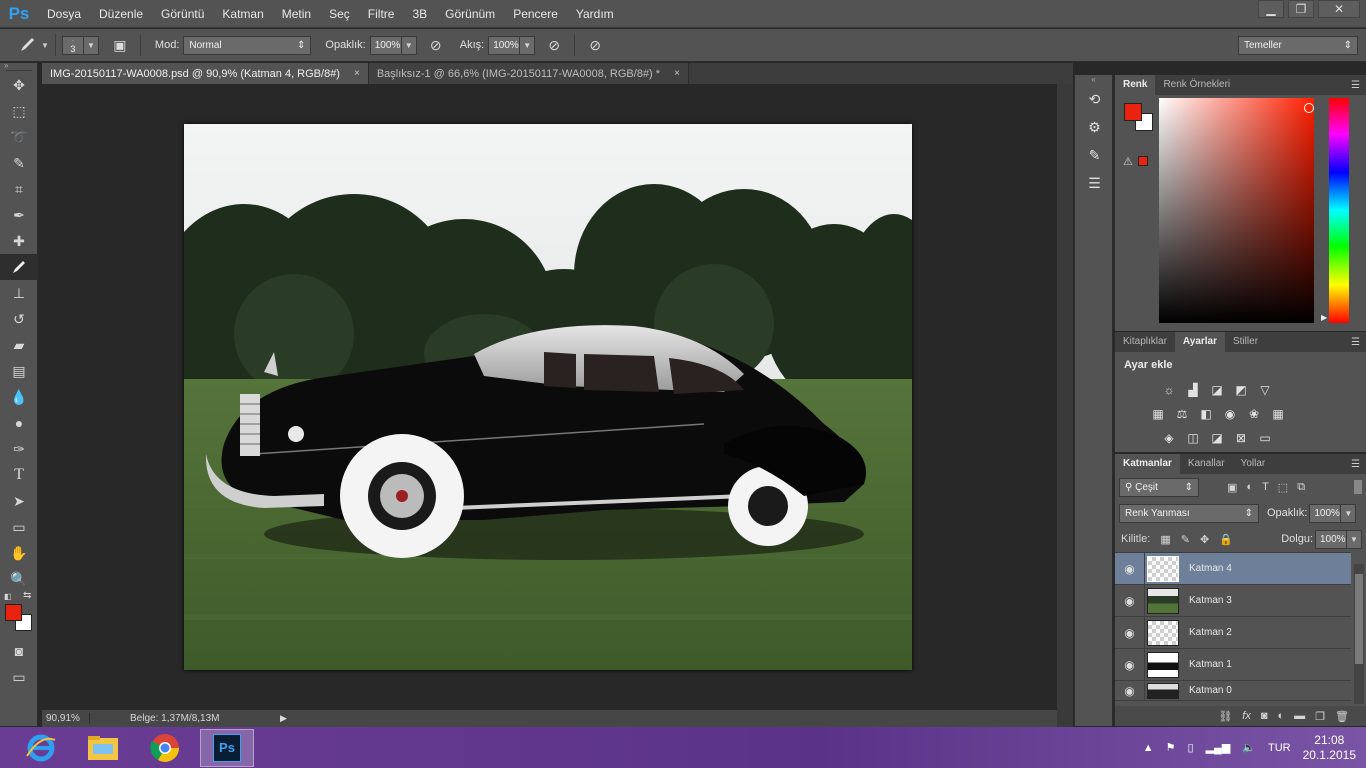 This screenshot has height=768, width=1366. What do you see at coordinates (339, 14) in the screenshot?
I see `menu-sec: Seç` at bounding box center [339, 14].